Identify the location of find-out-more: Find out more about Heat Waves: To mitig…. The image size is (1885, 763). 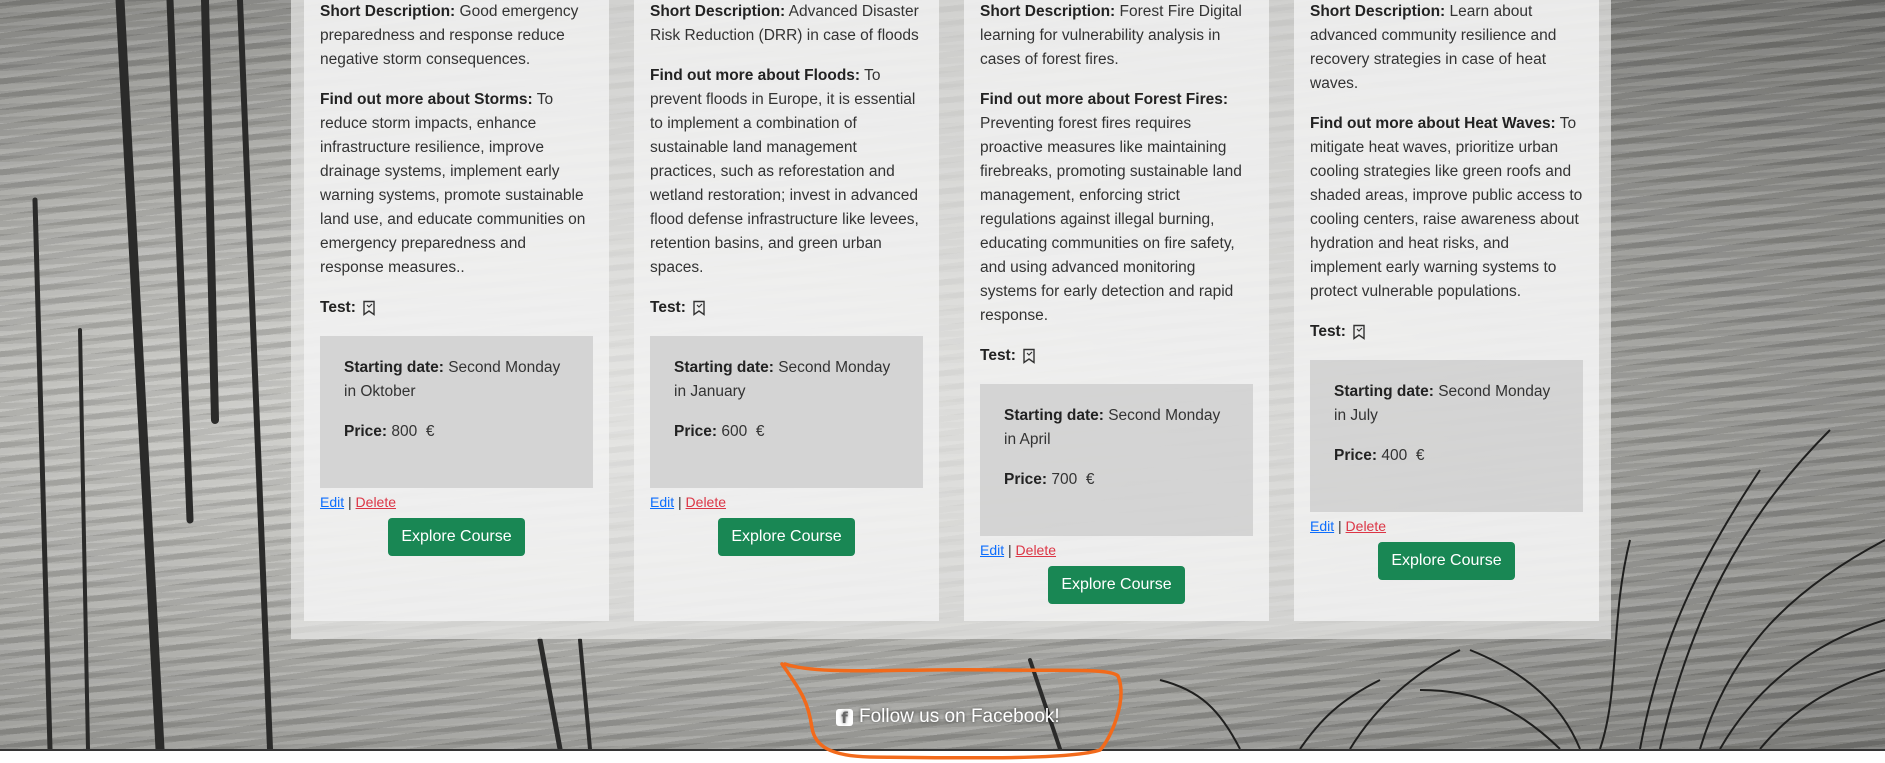
(1446, 207).